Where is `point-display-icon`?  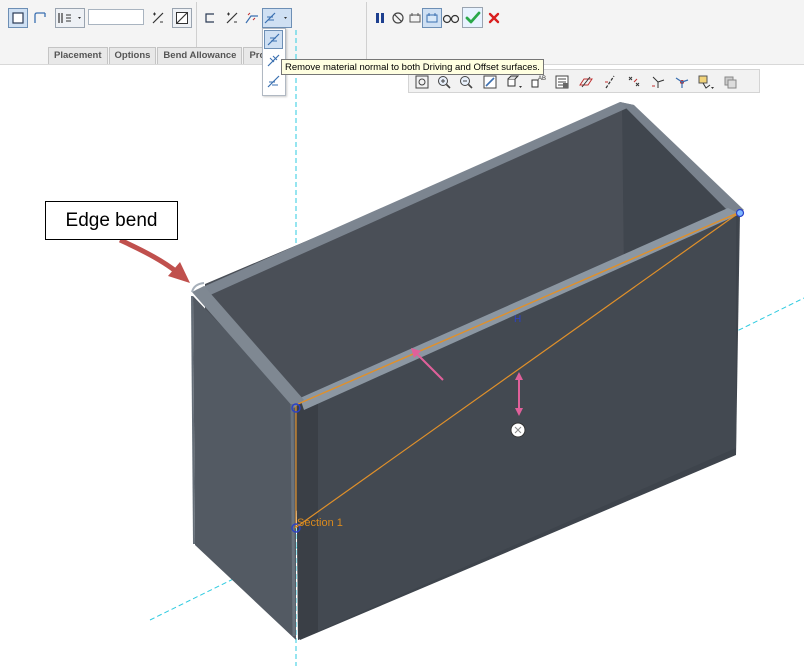 point-display-icon is located at coordinates (634, 81).